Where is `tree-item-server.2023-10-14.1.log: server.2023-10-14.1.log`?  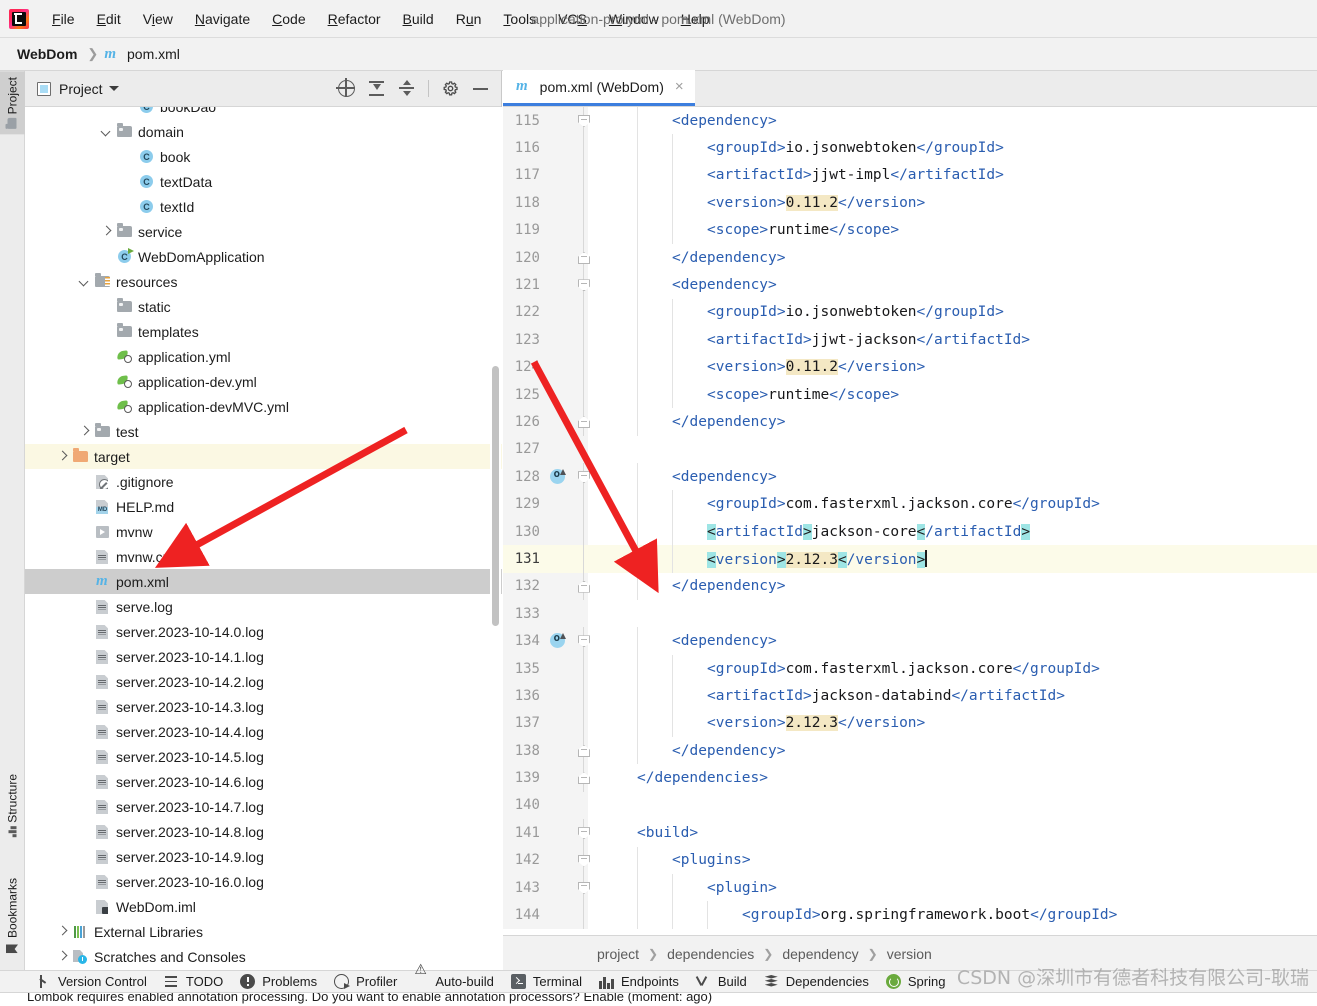
tree-item-server.2023-10-14.1.log: server.2023-10-14.1.log is located at coordinates (263, 656).